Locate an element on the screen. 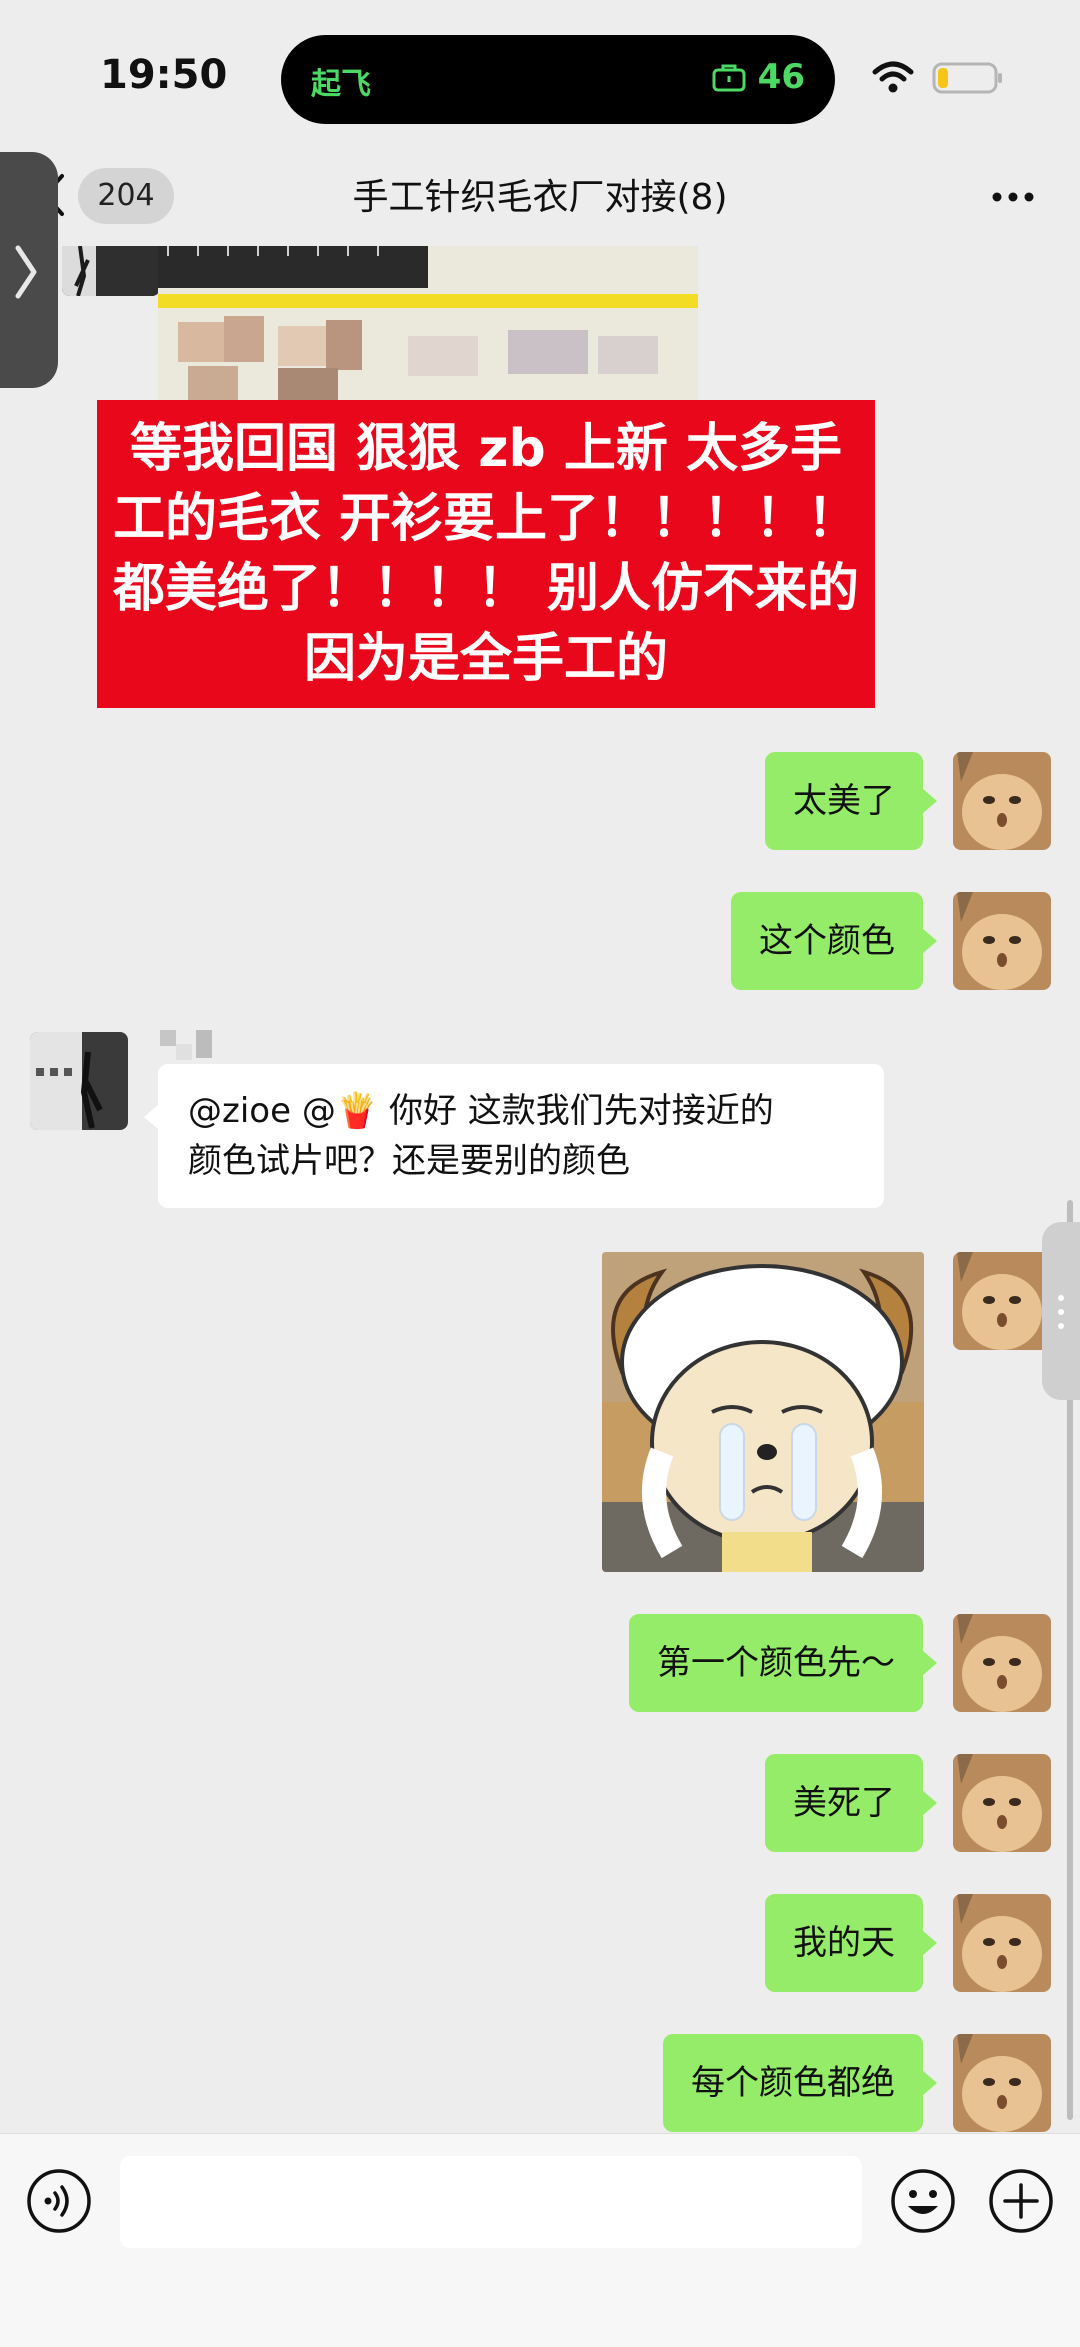  battery-icon is located at coordinates (967, 78).